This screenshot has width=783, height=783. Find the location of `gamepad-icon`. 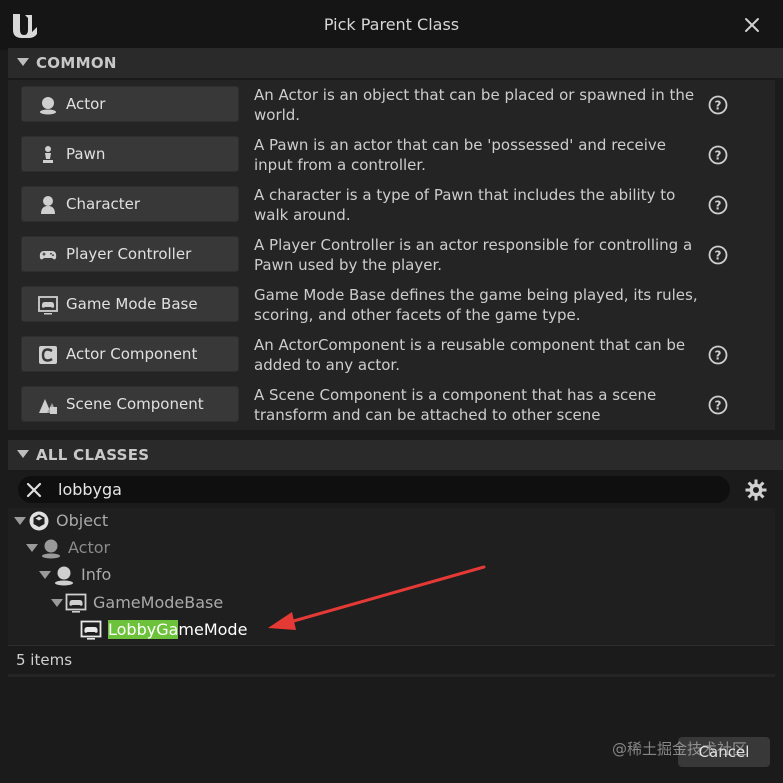

gamepad-icon is located at coordinates (48, 255).